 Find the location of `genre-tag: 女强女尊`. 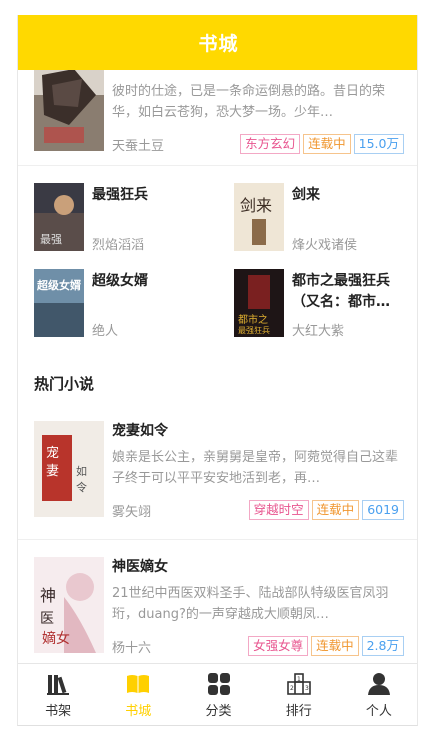

genre-tag: 女强女尊 is located at coordinates (278, 646).